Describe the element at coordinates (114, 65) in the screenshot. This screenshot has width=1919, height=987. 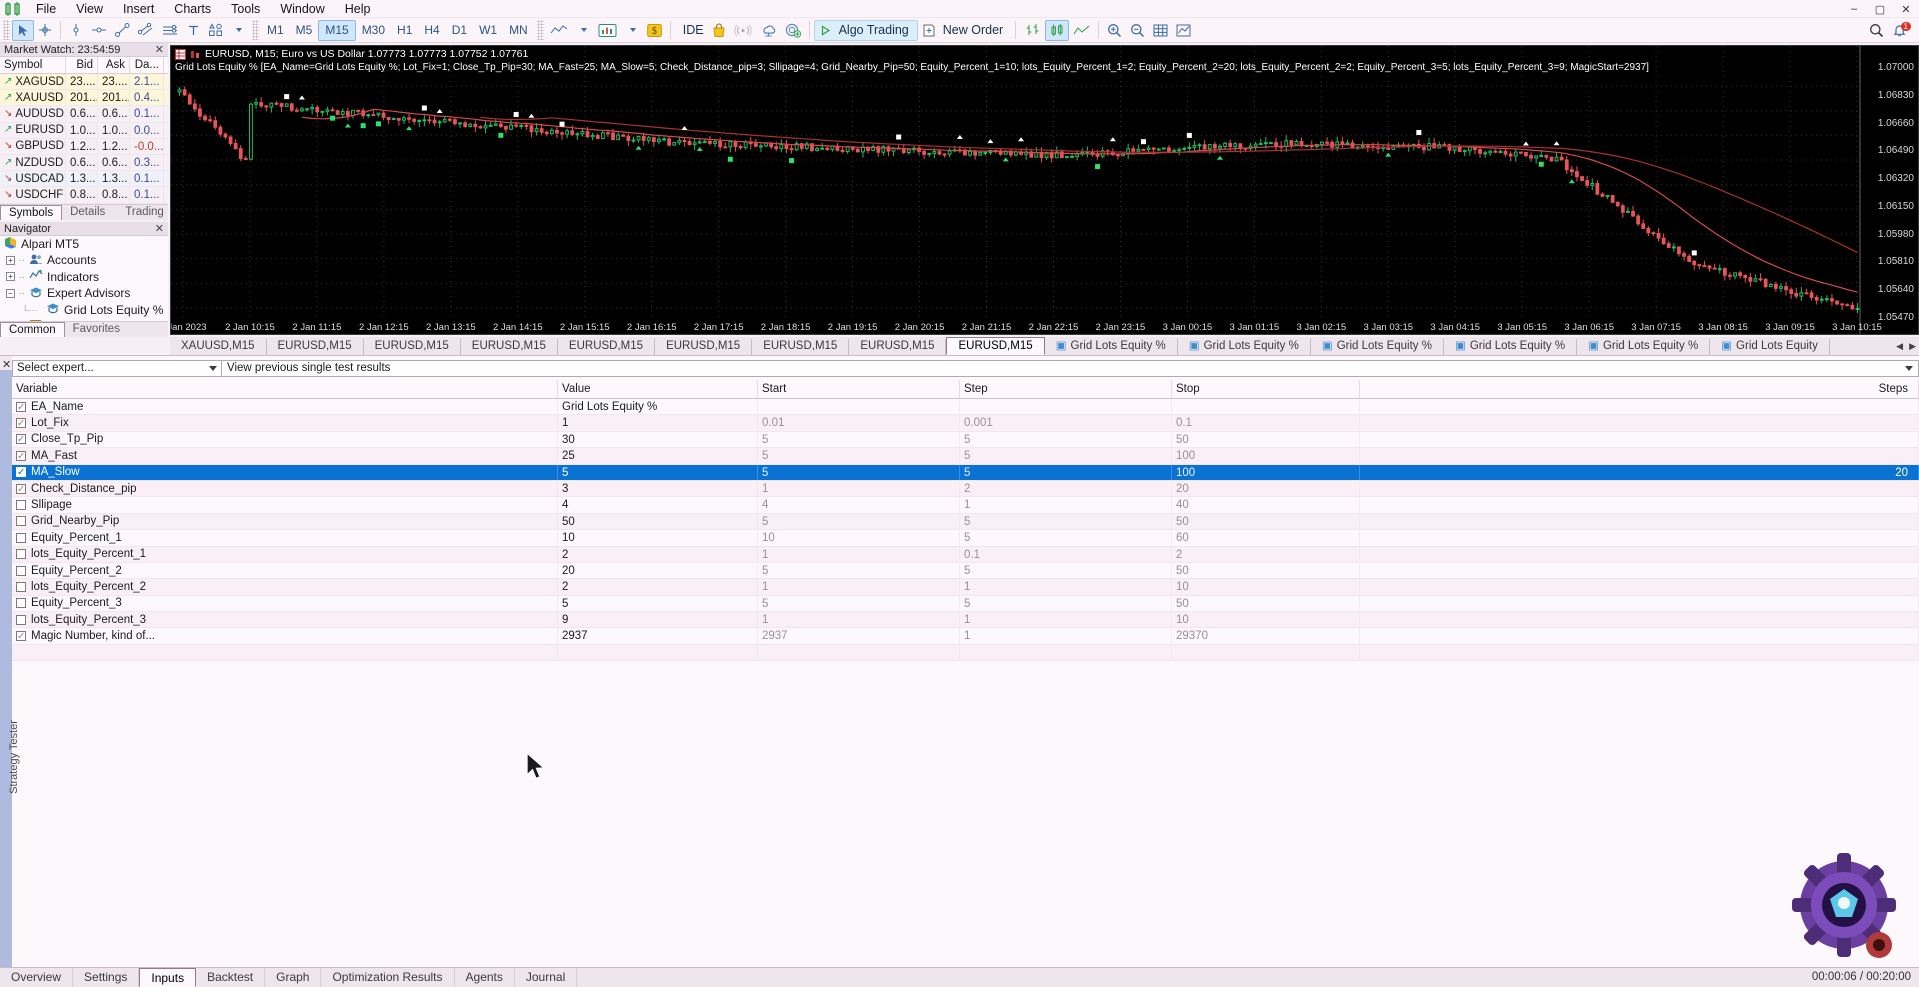
I see `column-ask: Ask` at that location.